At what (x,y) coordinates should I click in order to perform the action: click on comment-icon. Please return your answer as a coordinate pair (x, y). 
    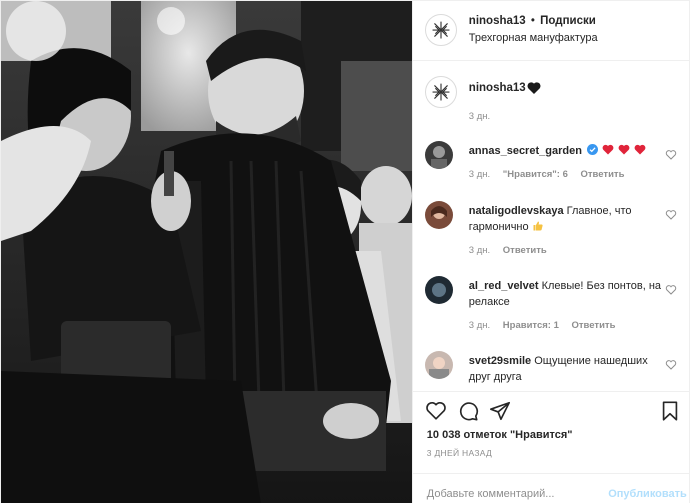
    Looking at the image, I should click on (468, 411).